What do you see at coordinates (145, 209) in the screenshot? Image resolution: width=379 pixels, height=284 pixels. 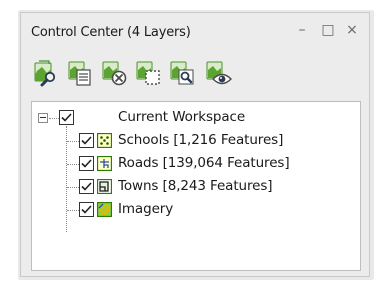 I see `layer-label-imagery: Imagery` at bounding box center [145, 209].